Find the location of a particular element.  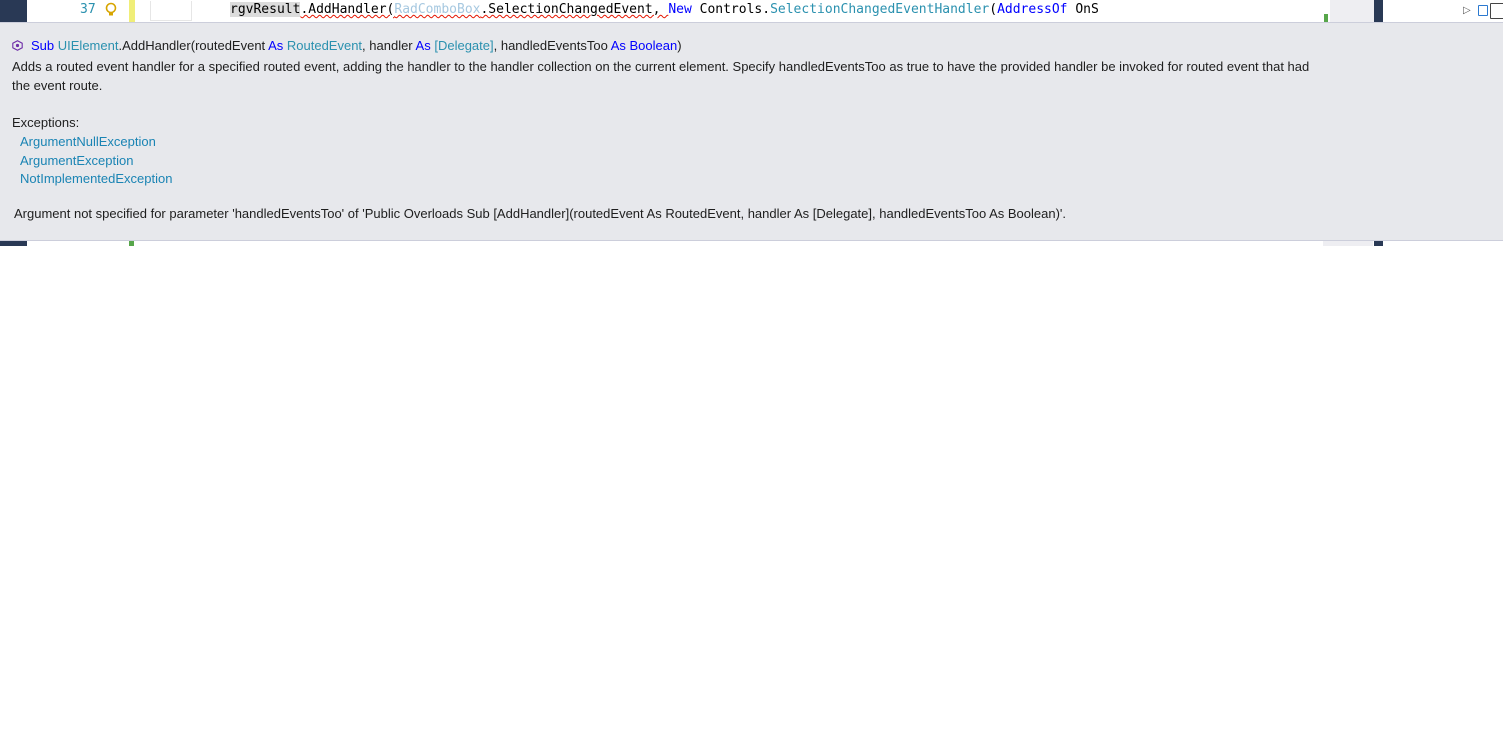

code-editor-lower is located at coordinates (751, 243).